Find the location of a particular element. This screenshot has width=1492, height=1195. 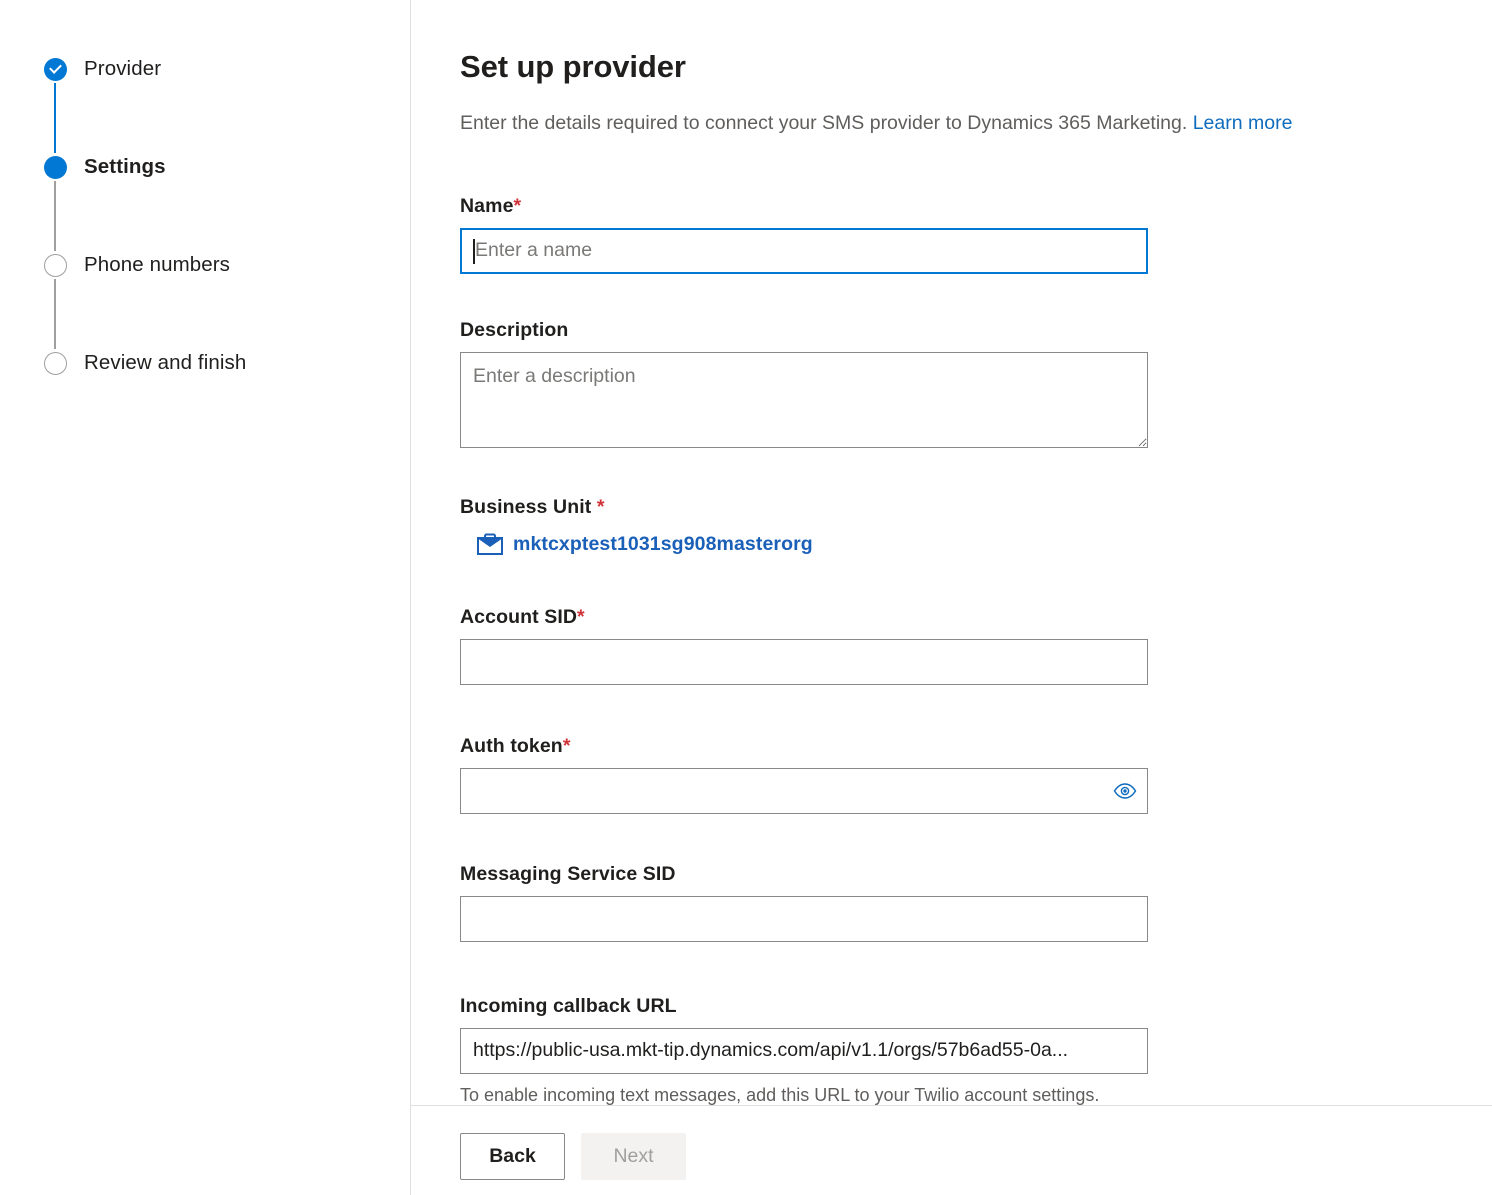

field-label-name: Name* is located at coordinates (976, 206).